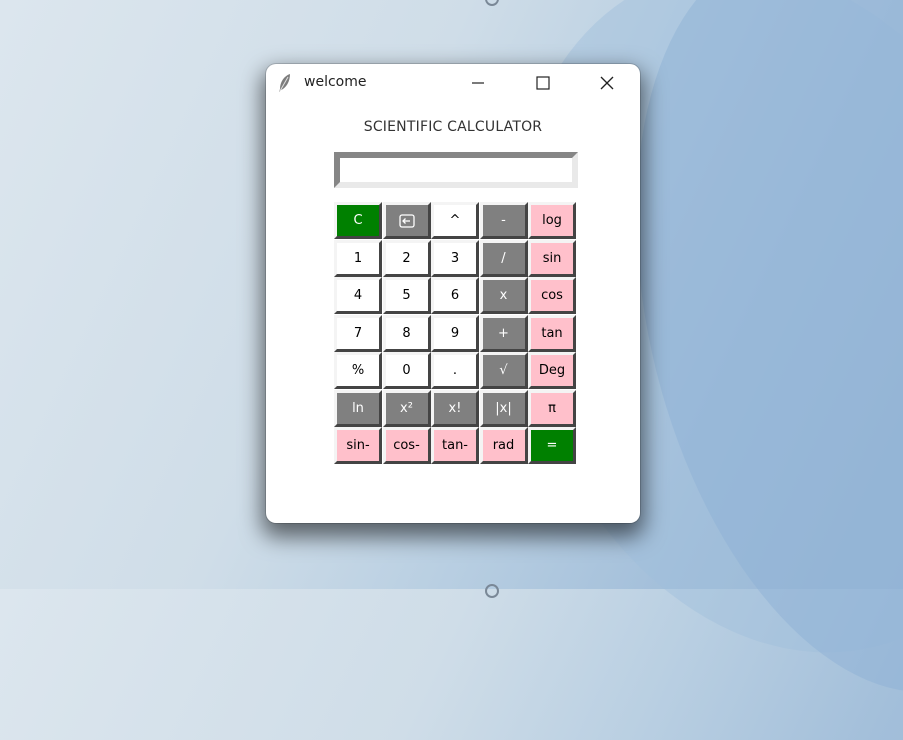 The image size is (903, 740). I want to click on abs-button: |x|, so click(503, 408).